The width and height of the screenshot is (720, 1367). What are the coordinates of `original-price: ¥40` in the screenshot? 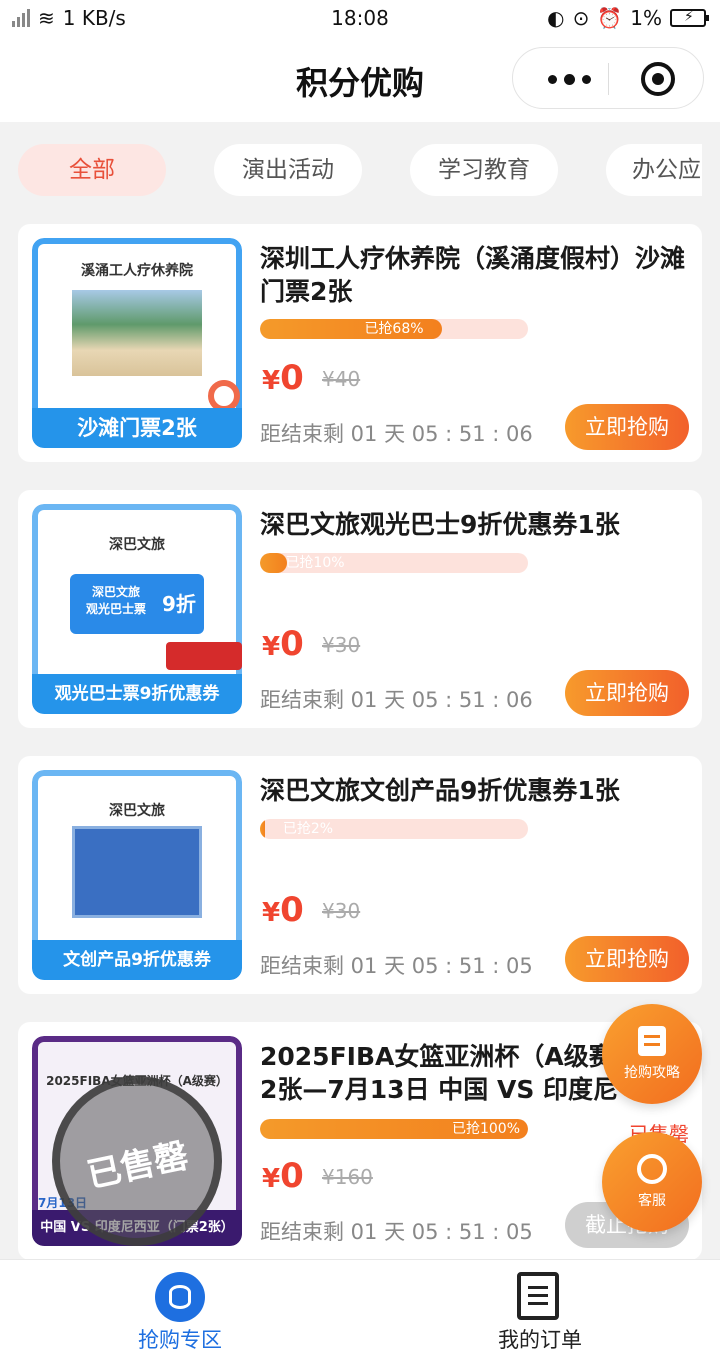 It's located at (341, 379).